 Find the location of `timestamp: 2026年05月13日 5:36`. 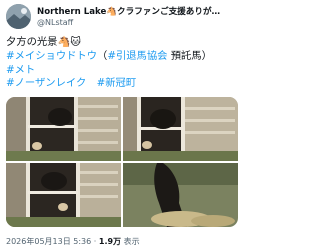

timestamp: 2026年05月13日 5:36 is located at coordinates (48, 241).